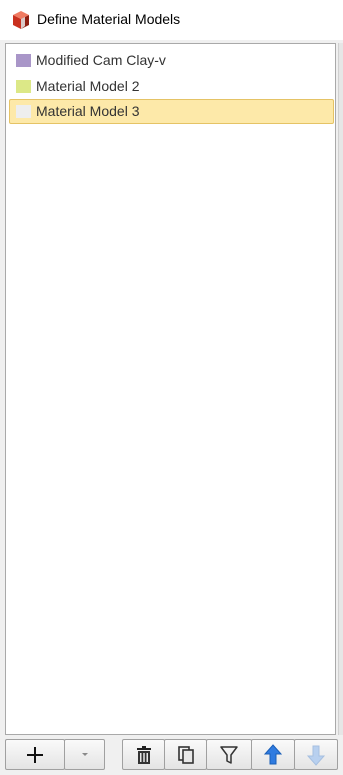 The width and height of the screenshot is (343, 775). I want to click on window-title: Define Material Models, so click(109, 19).